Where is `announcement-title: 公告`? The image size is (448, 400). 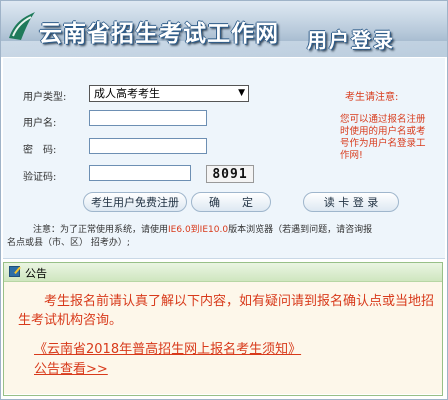
announcement-title: 公告 is located at coordinates (36, 273).